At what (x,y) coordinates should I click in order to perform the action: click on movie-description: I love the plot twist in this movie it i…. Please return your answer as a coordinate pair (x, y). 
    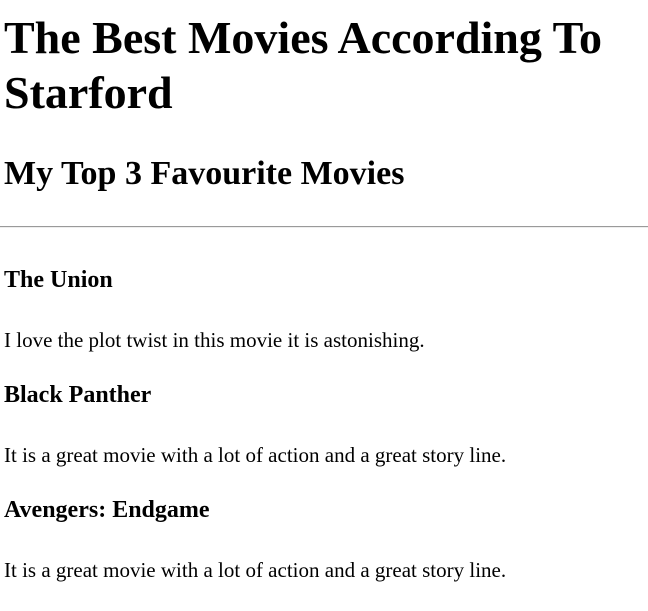
    Looking at the image, I should click on (214, 340).